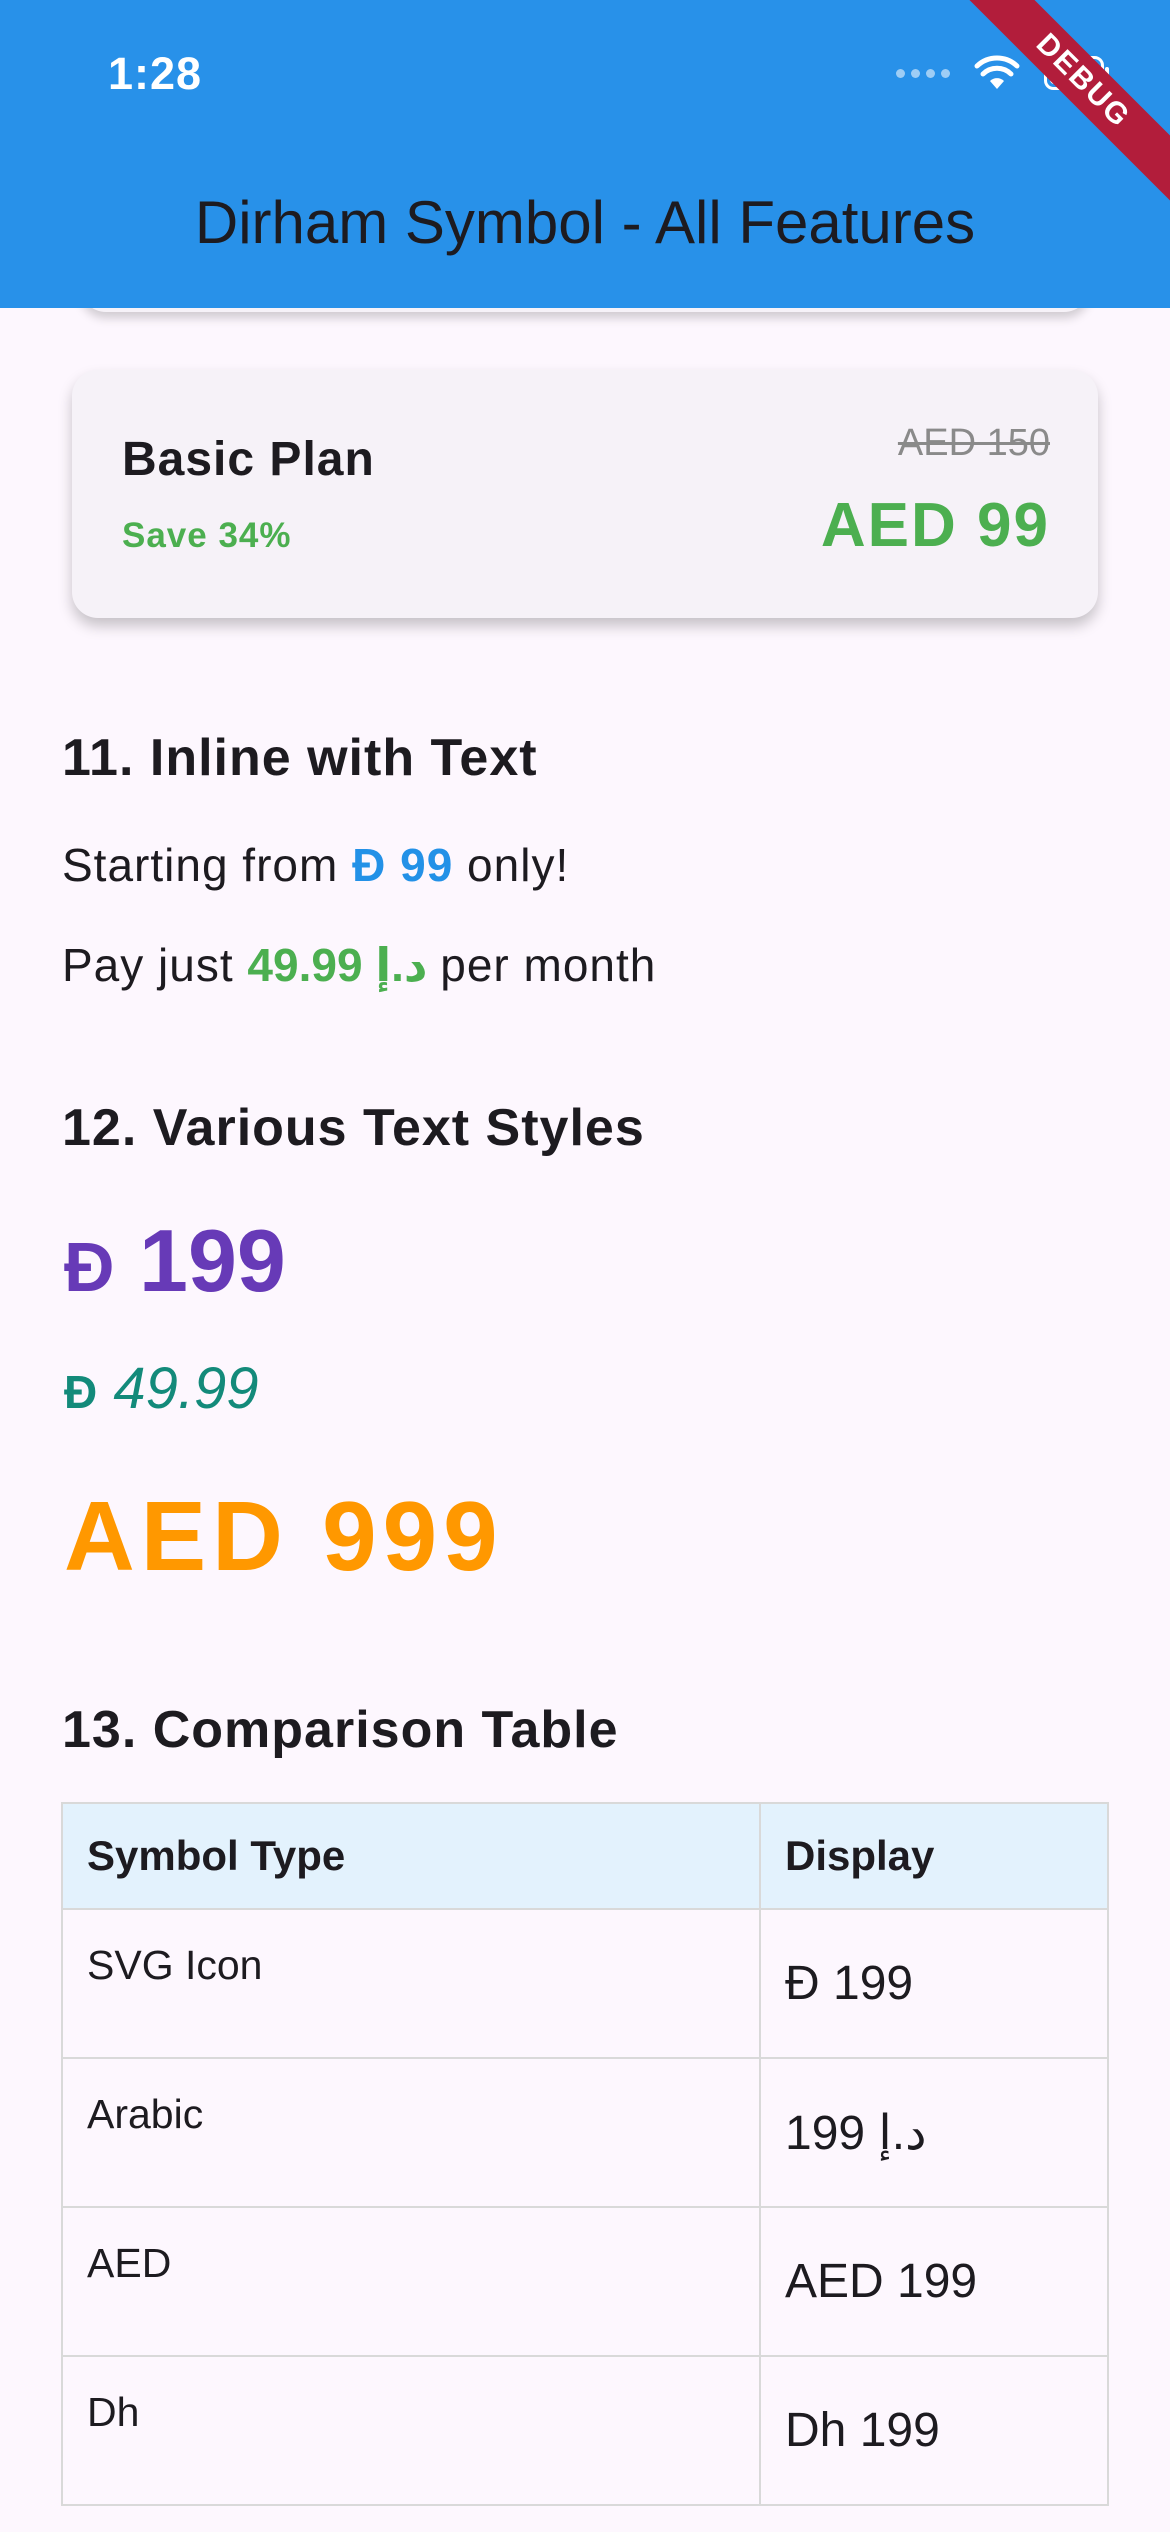  I want to click on inline-amount: 49.99, so click(305, 965).